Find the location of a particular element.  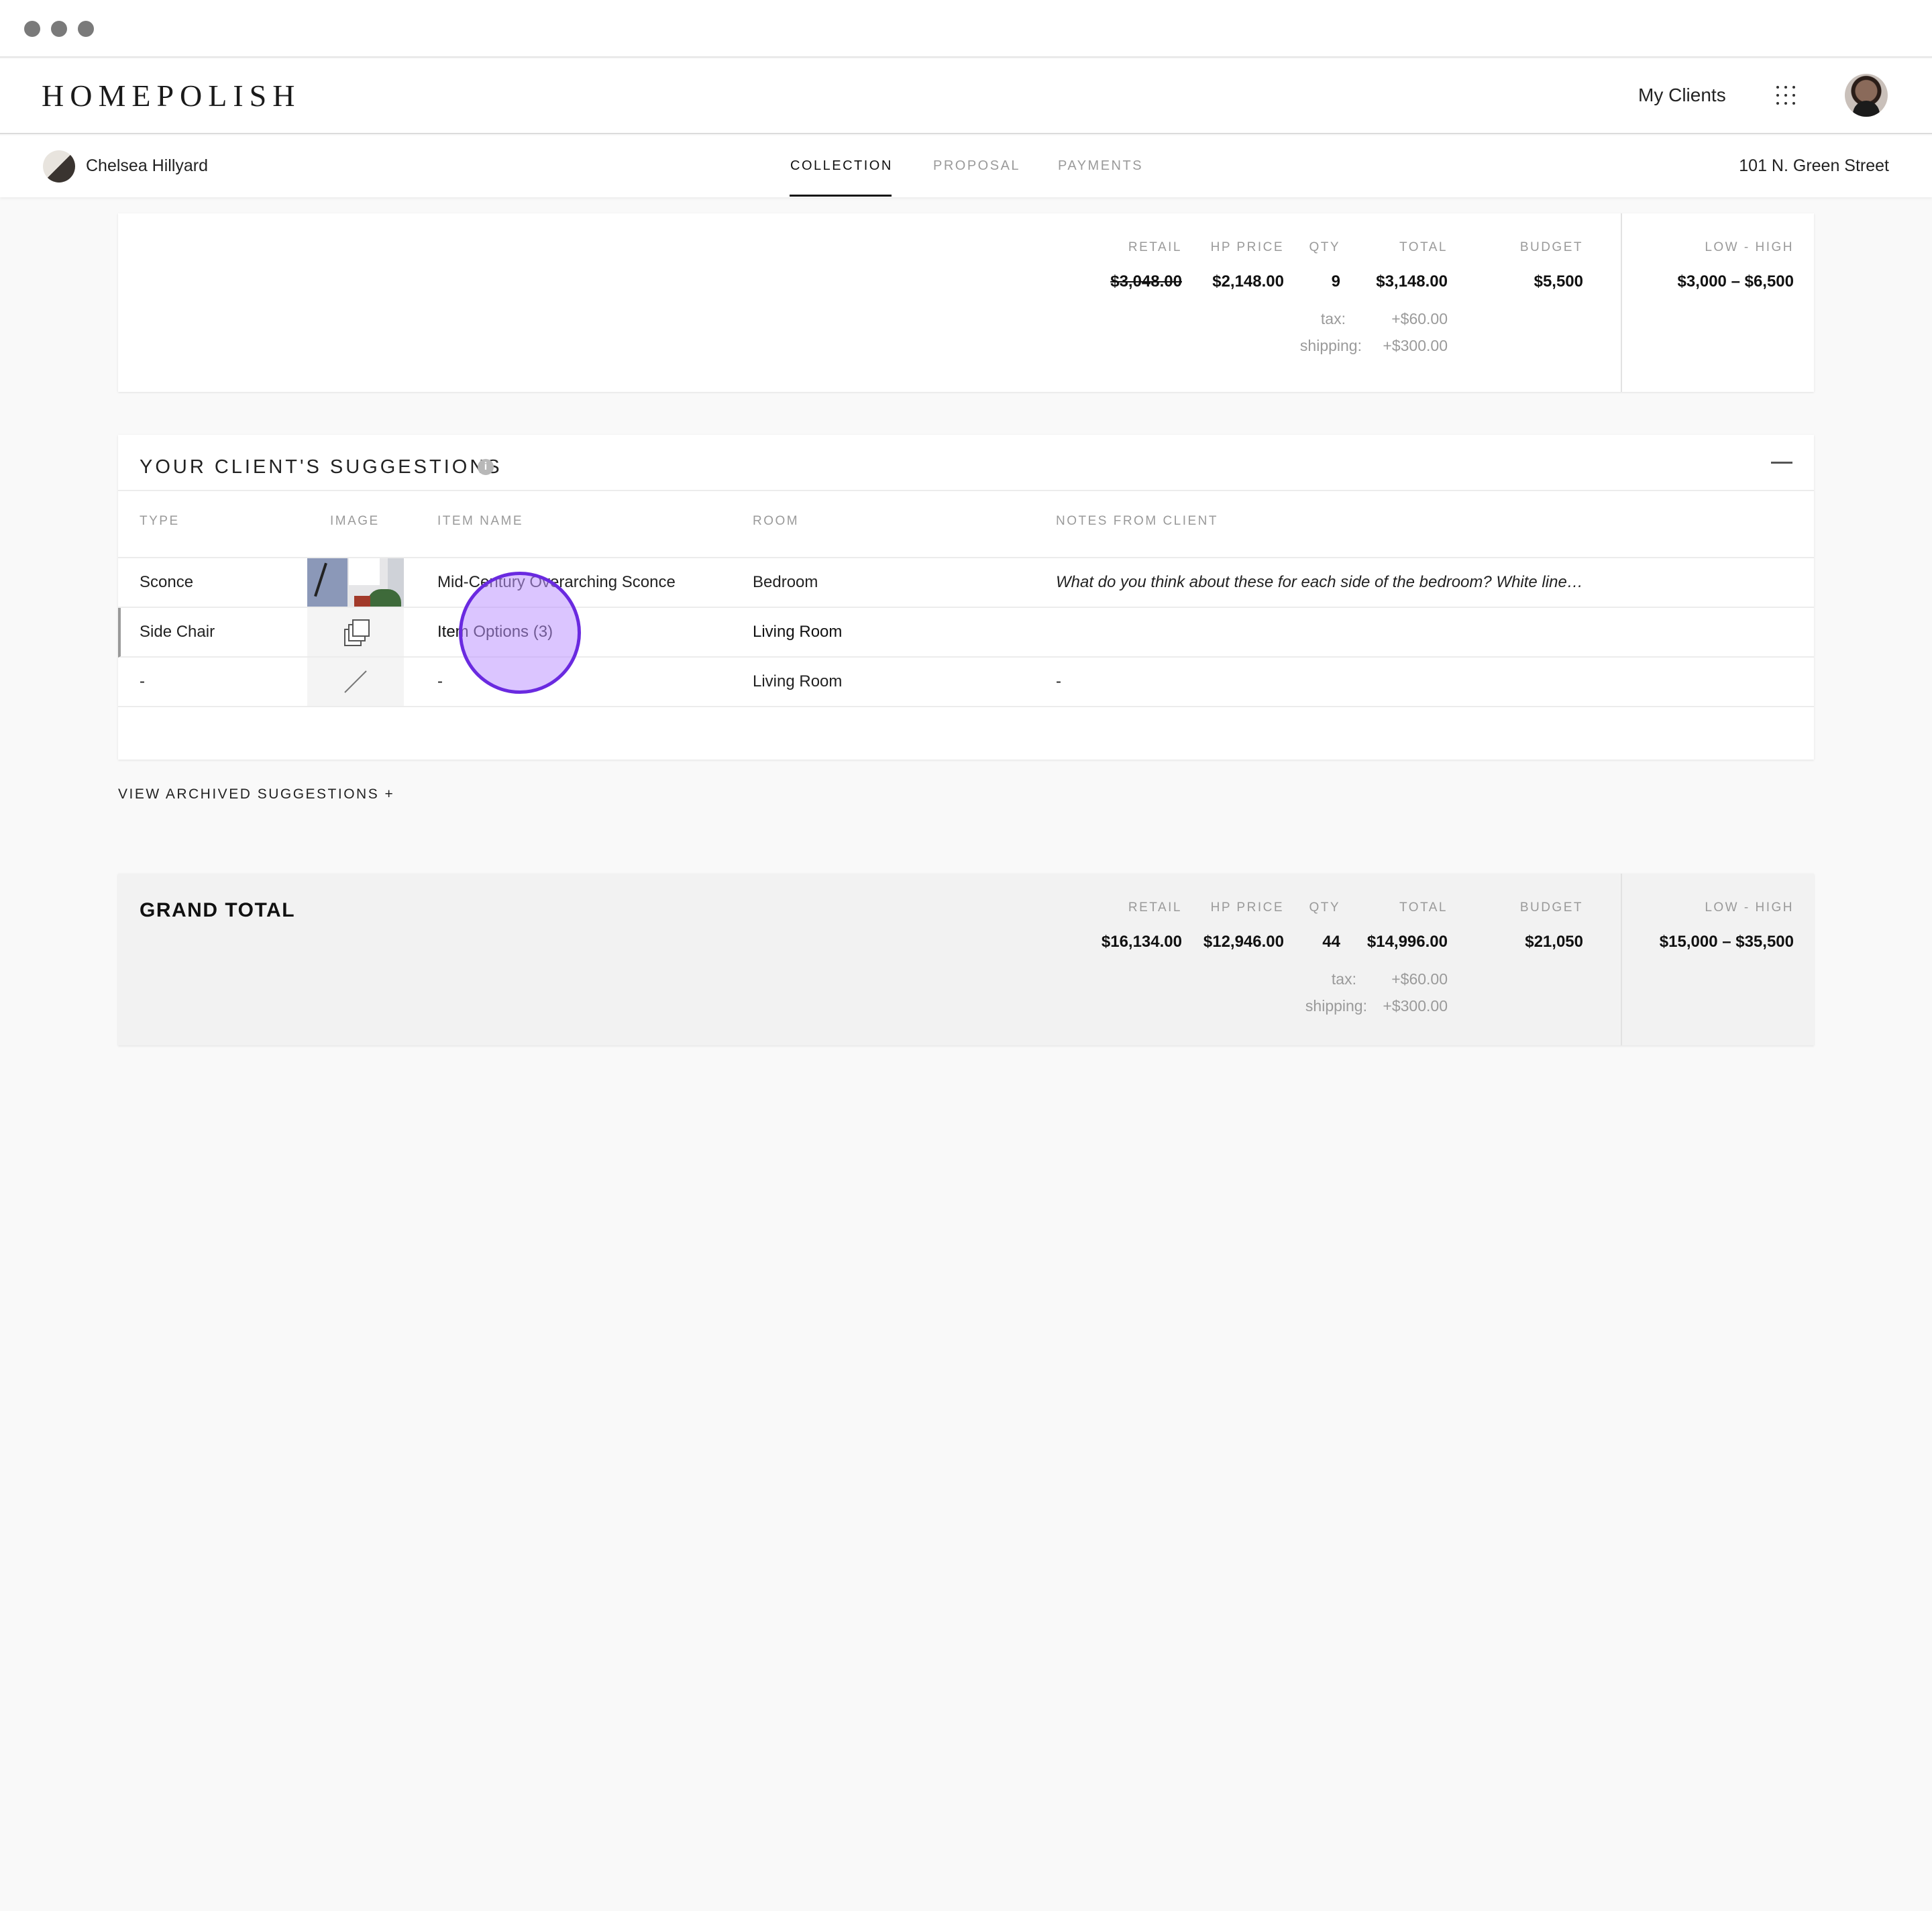

item-options-icon is located at coordinates (355, 632).